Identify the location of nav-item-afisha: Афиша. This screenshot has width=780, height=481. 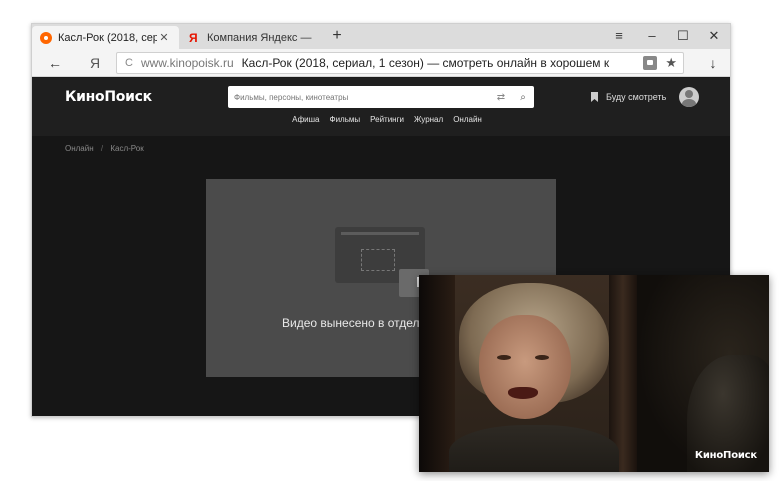
(305, 119).